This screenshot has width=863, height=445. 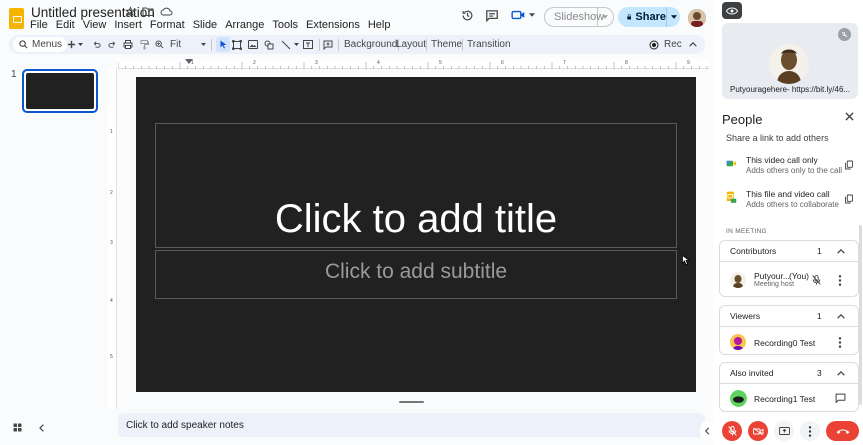 I want to click on meet-button, so click(x=523, y=15).